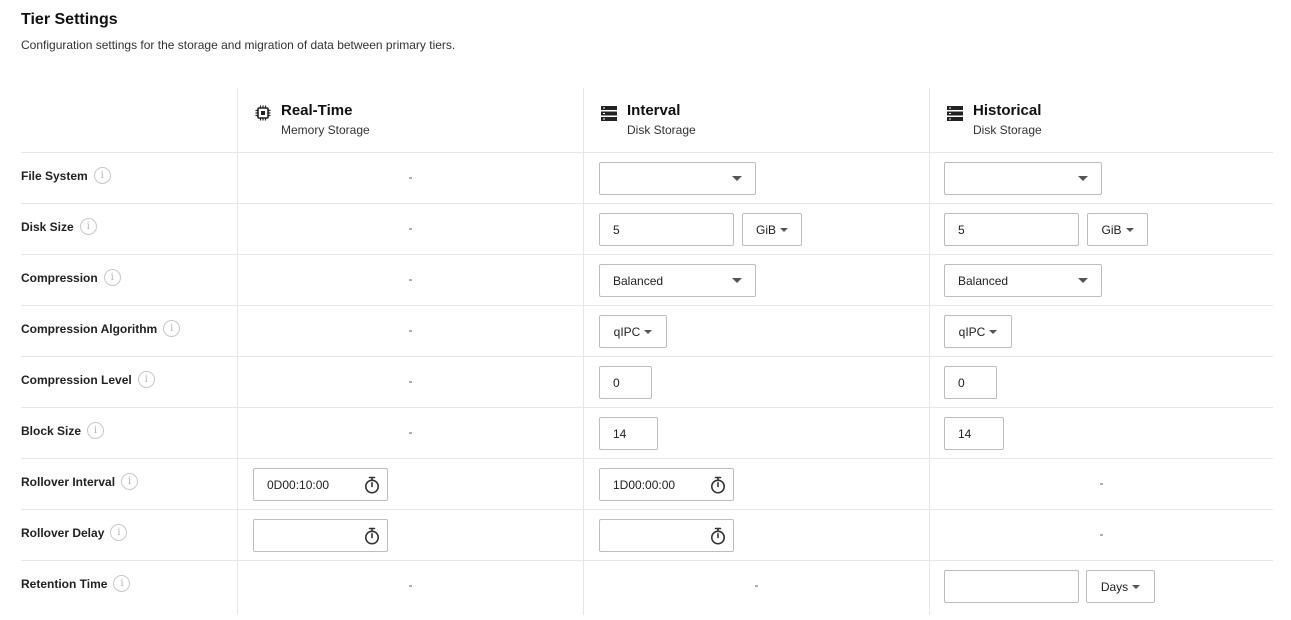 This screenshot has height=620, width=1291. What do you see at coordinates (756, 120) in the screenshot?
I see `tier-header-interval: Interval Disk Storage` at bounding box center [756, 120].